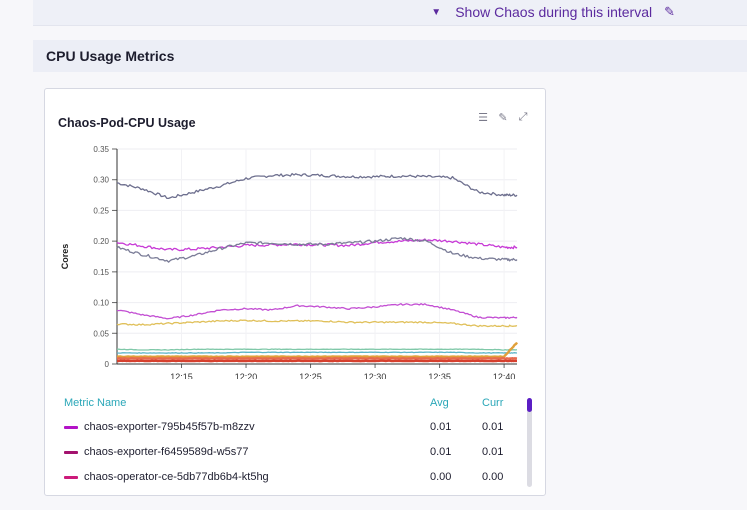 The height and width of the screenshot is (510, 747). What do you see at coordinates (439, 403) in the screenshot?
I see `legend-header-avg: Avg` at bounding box center [439, 403].